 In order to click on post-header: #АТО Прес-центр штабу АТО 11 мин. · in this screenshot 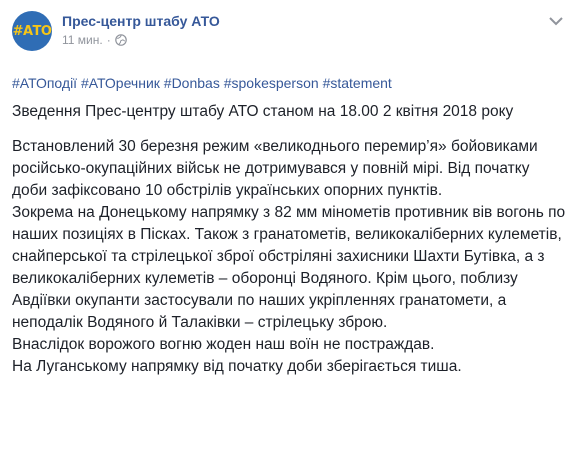, I will do `click(289, 36)`.